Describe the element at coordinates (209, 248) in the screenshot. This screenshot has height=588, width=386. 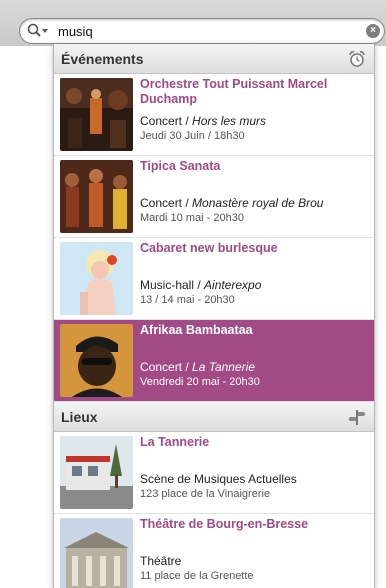
I see `event-title: Cabaret new burlesque` at that location.